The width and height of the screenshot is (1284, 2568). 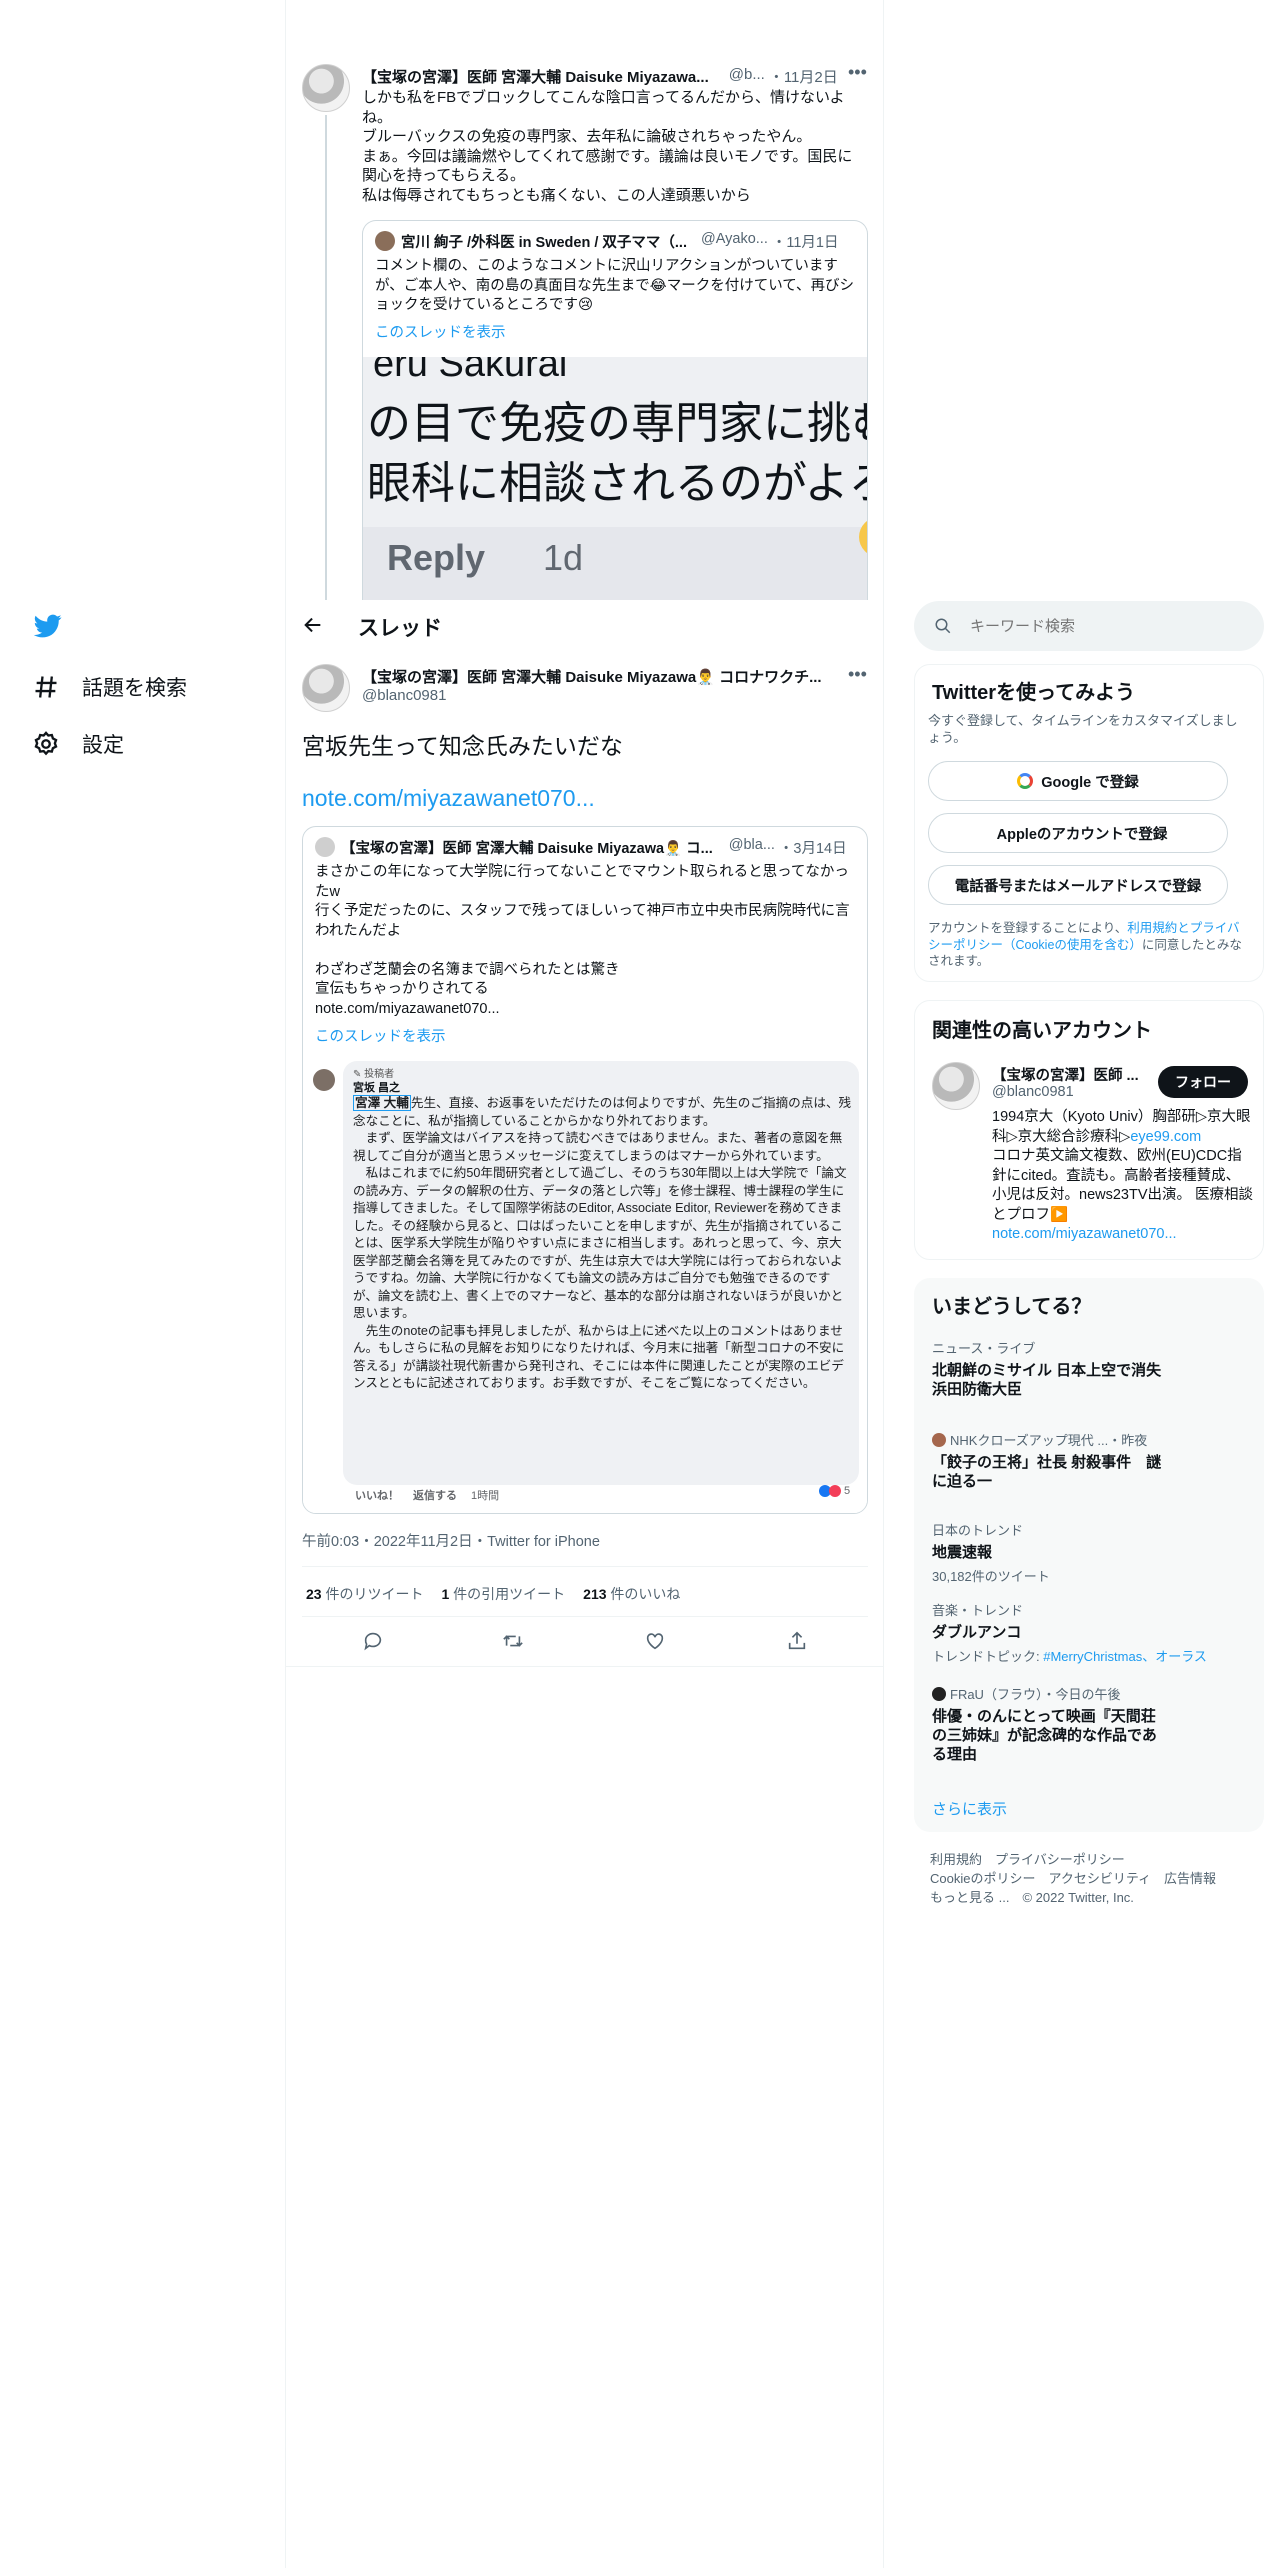 What do you see at coordinates (1100, 626) in the screenshot?
I see `search-input` at bounding box center [1100, 626].